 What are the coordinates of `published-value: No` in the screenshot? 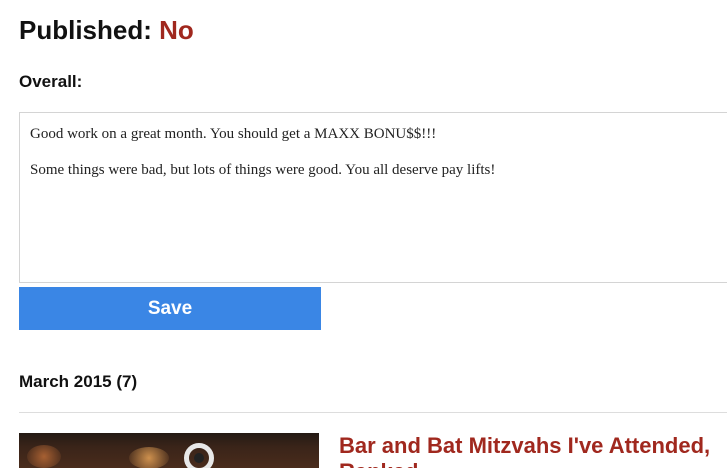 It's located at (176, 30).